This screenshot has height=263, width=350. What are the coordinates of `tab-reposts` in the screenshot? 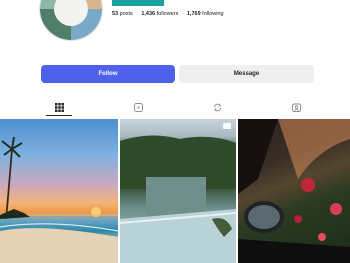 It's located at (217, 107).